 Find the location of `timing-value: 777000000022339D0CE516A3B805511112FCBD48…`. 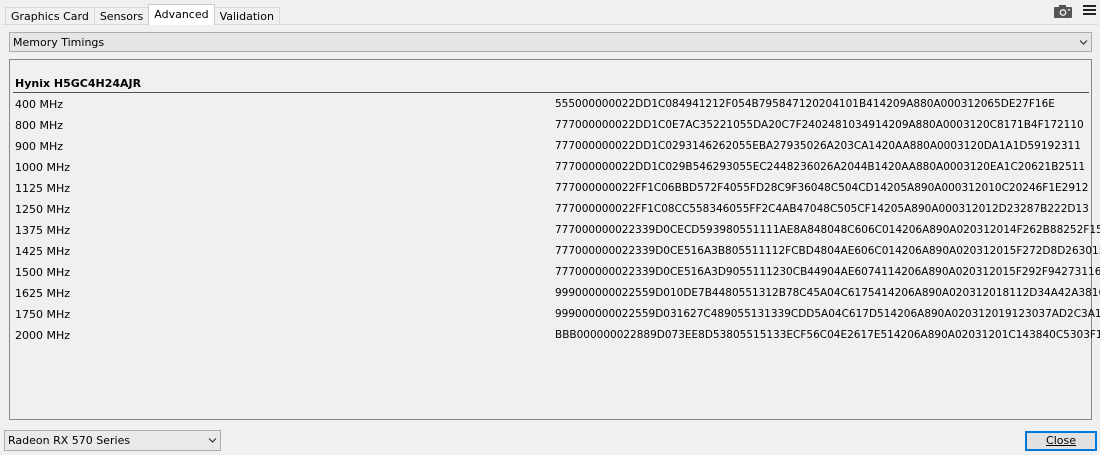

timing-value: 777000000022339D0CE516A3B805511112FCBD48… is located at coordinates (827, 251).